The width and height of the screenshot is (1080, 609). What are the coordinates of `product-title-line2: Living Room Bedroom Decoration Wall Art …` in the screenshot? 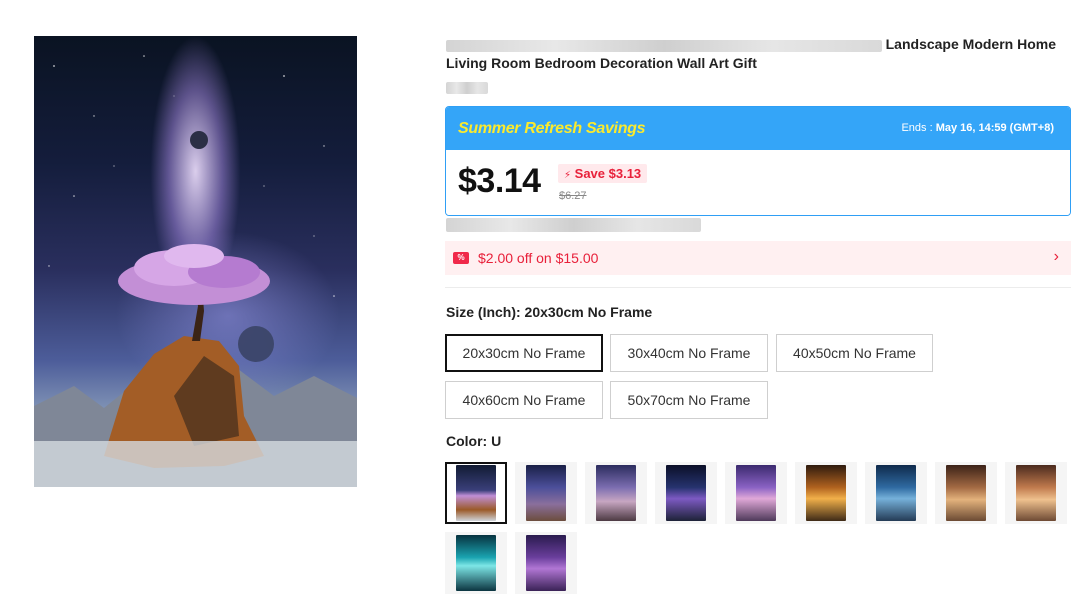 It's located at (601, 63).